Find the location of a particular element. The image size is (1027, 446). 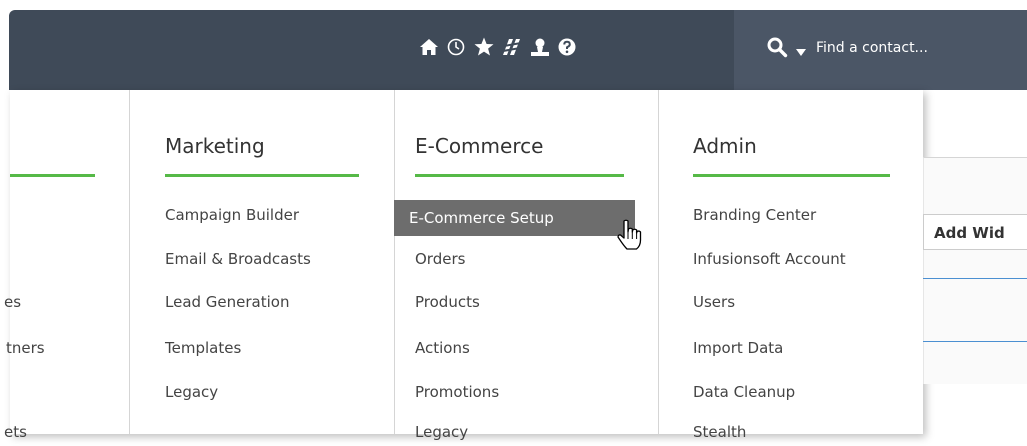

help-icon is located at coordinates (567, 47).